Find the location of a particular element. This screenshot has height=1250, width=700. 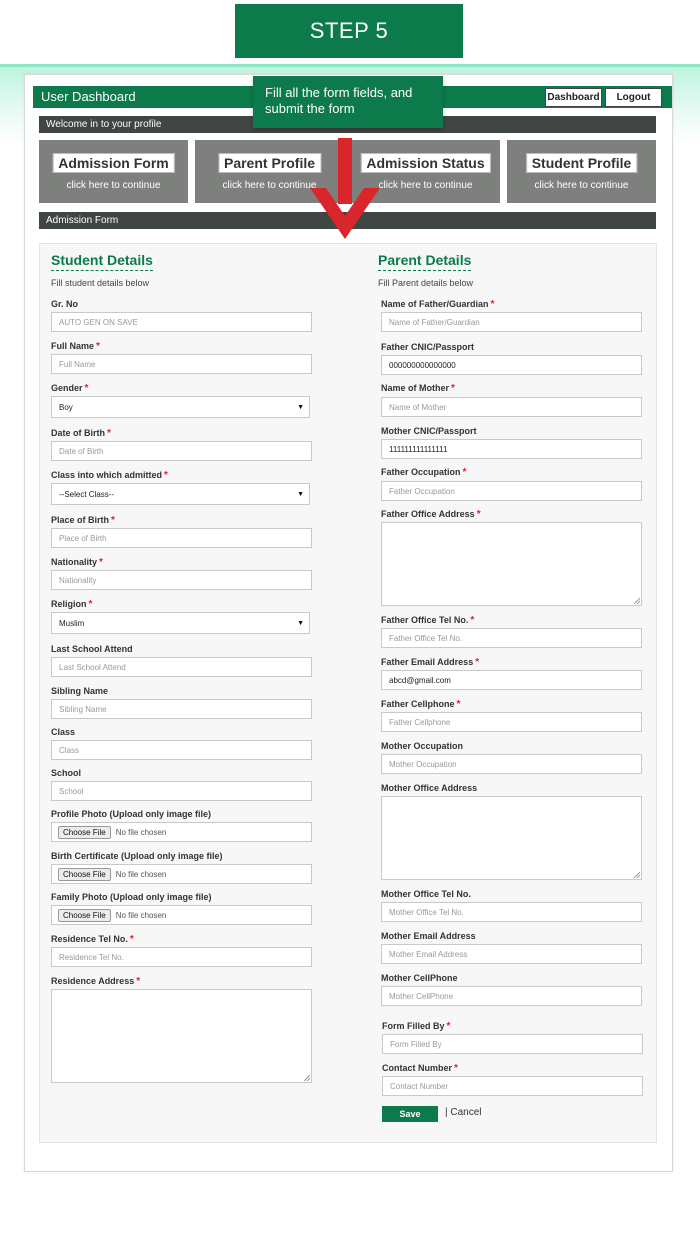

parent-details-subtitle: Fill Parent details below is located at coordinates (426, 283).